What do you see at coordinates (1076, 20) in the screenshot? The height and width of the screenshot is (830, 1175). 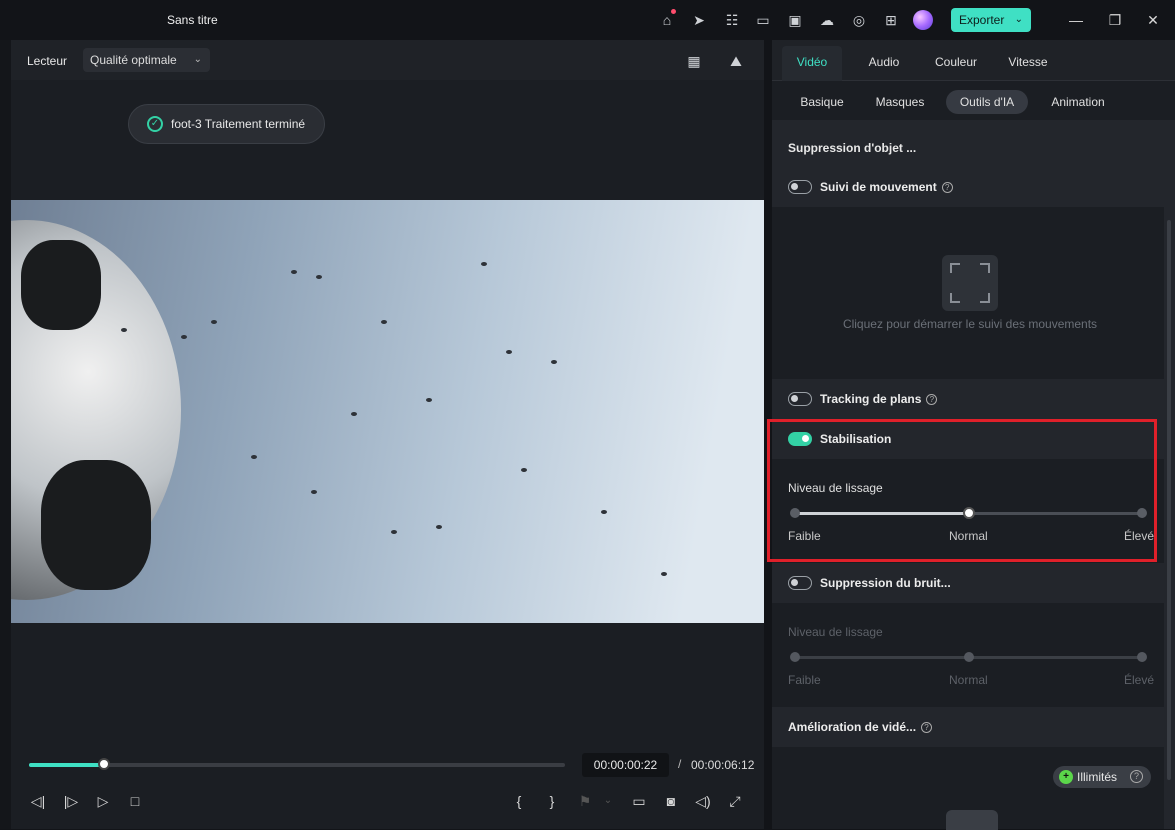 I see `minimize-icon: —` at bounding box center [1076, 20].